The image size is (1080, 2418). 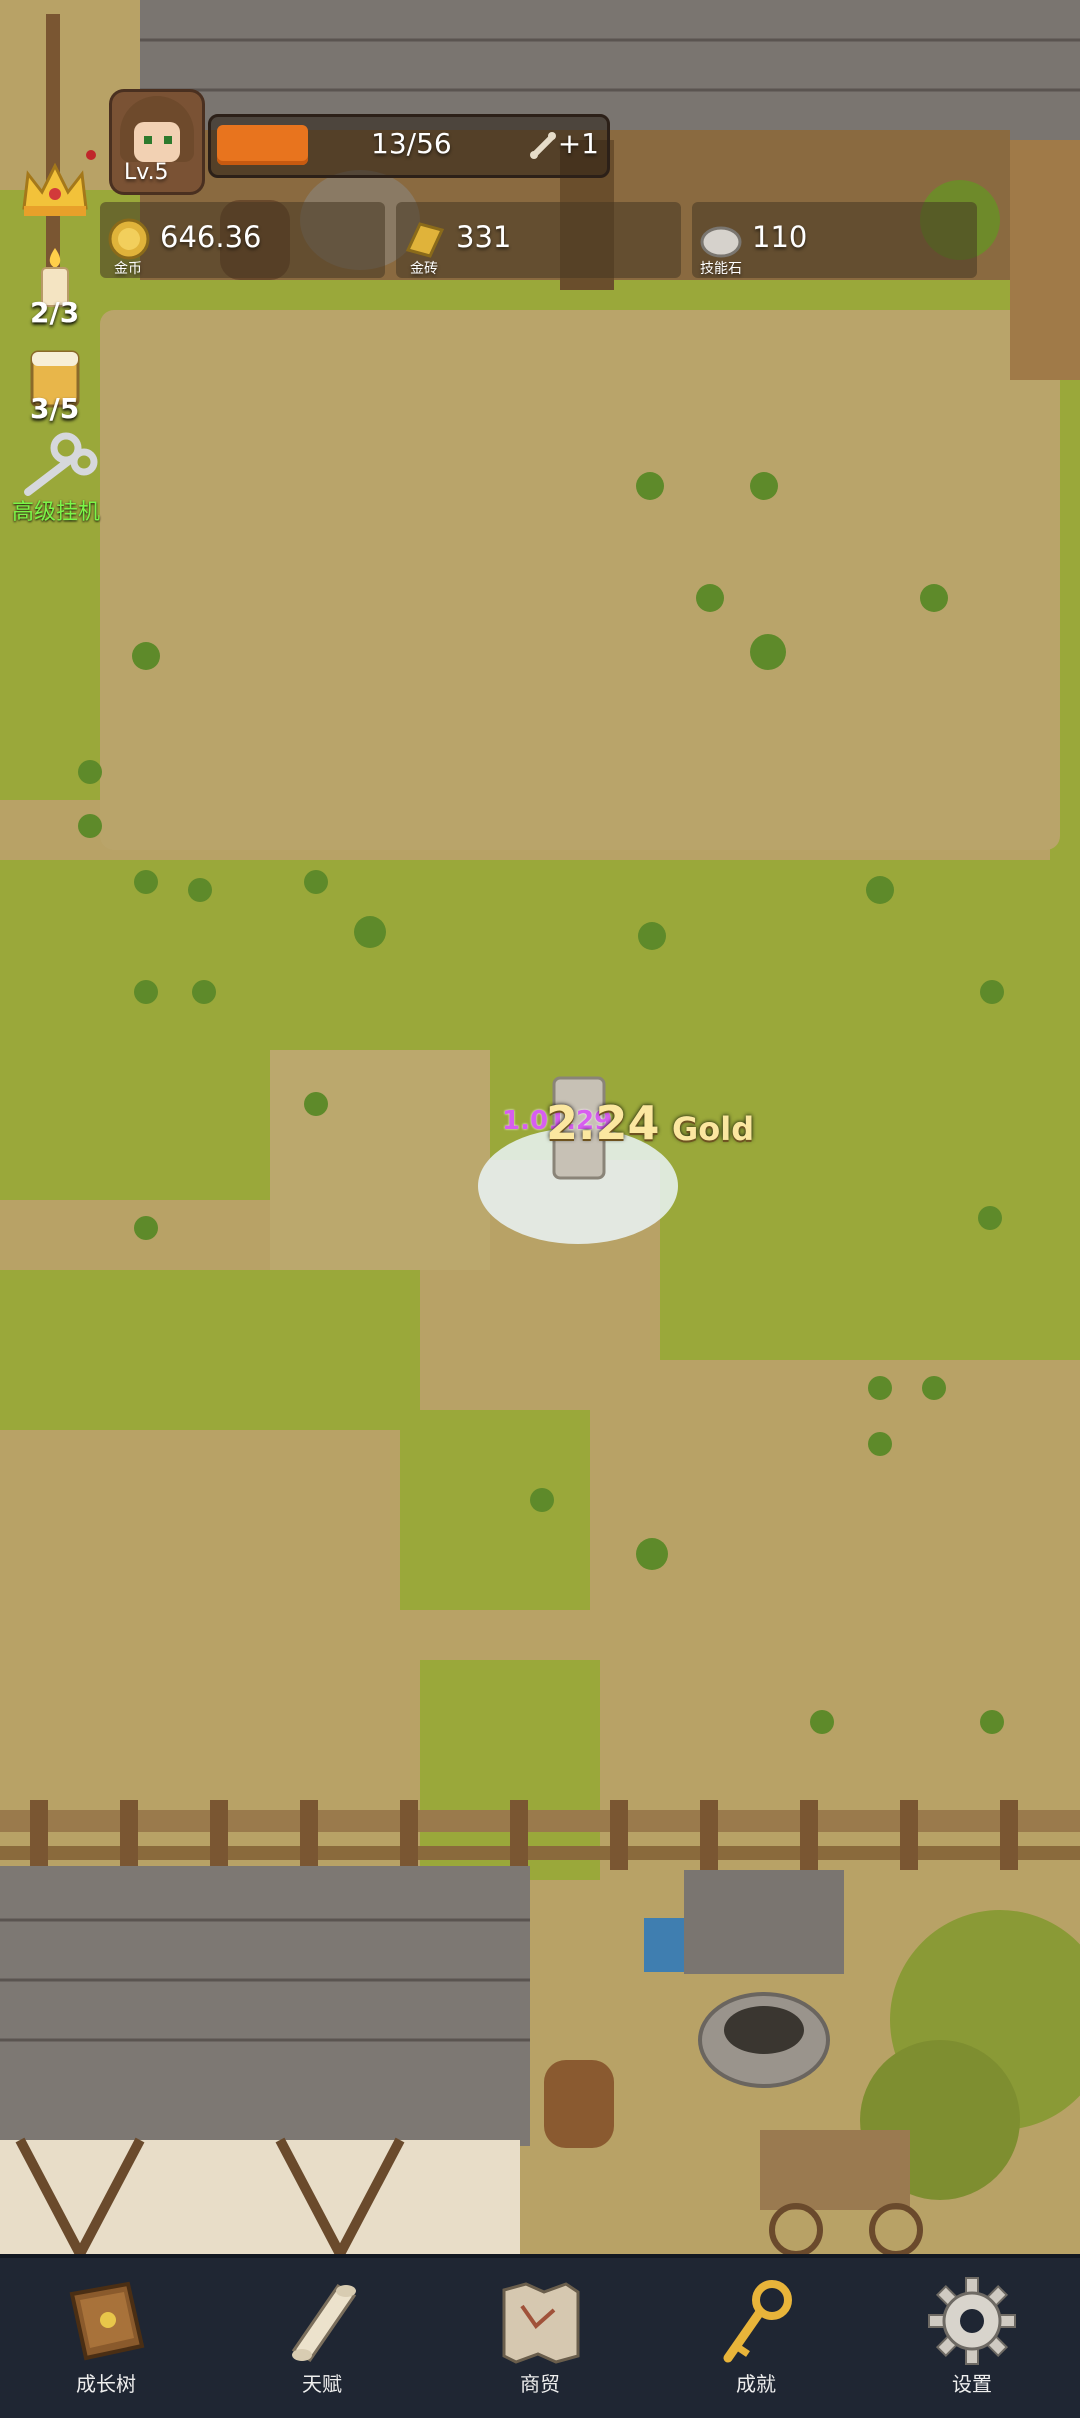 I want to click on water-bucket, so click(x=664, y=1945).